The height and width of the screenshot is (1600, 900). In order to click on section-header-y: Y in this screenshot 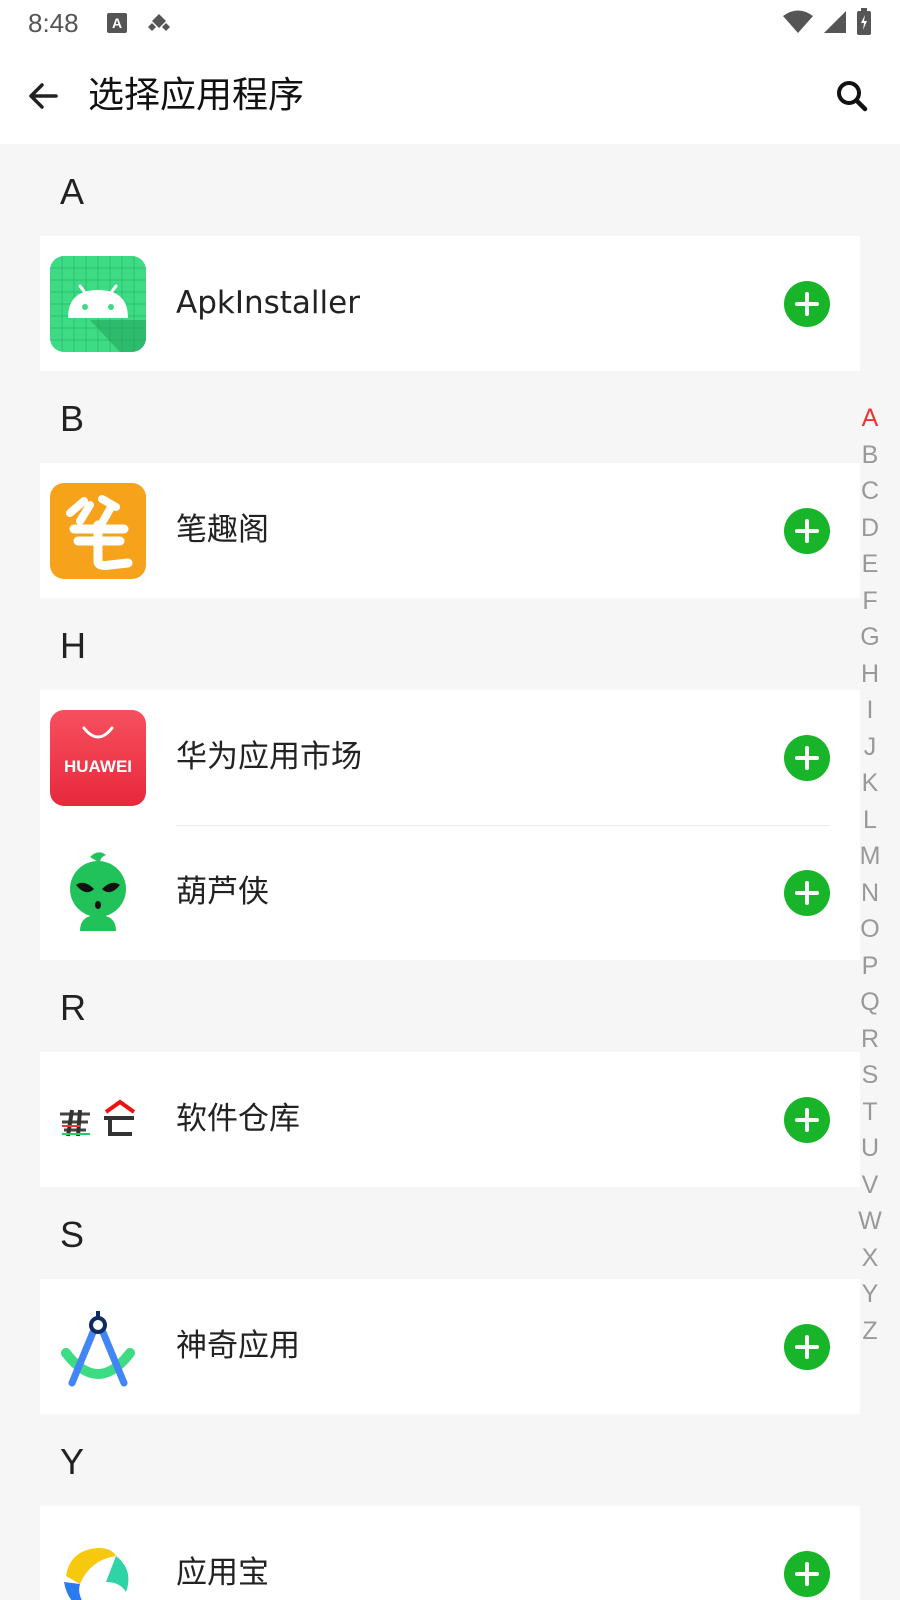, I will do `click(72, 1461)`.